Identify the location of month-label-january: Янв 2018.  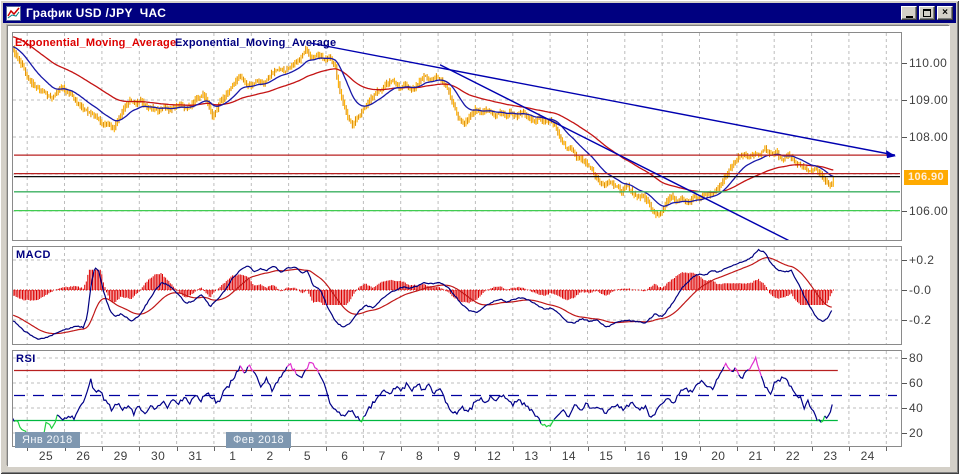
(47, 440).